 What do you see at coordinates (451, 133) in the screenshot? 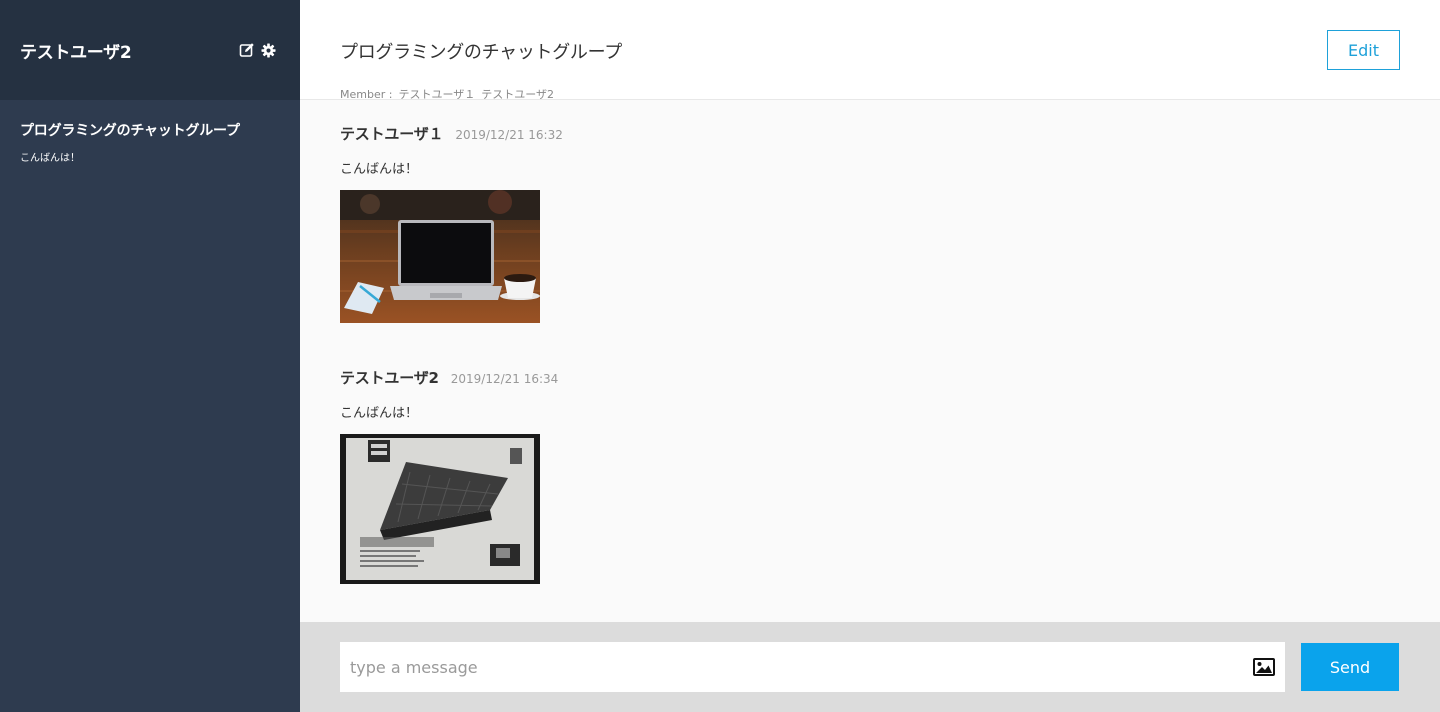
I see `message-header: テストユーザ１ 2019/12/21 16:32` at bounding box center [451, 133].